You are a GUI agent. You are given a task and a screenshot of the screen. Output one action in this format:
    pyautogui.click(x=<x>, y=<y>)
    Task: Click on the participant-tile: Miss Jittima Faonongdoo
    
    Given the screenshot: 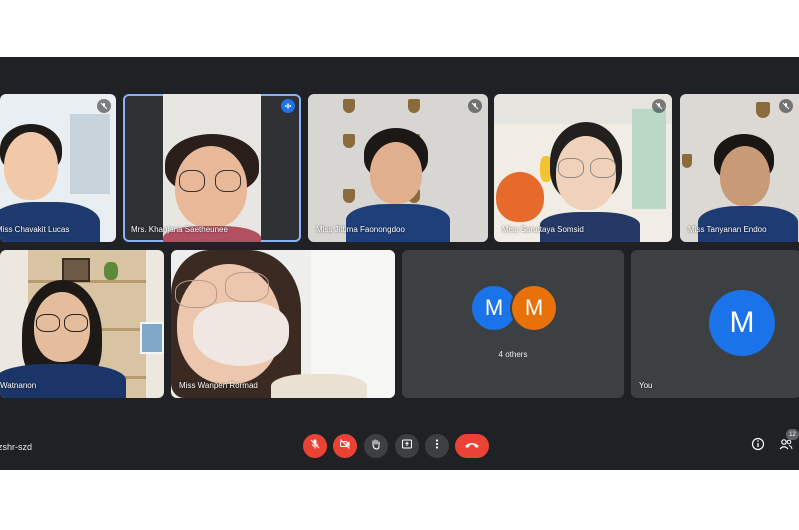 What is the action you would take?
    pyautogui.click(x=398, y=168)
    